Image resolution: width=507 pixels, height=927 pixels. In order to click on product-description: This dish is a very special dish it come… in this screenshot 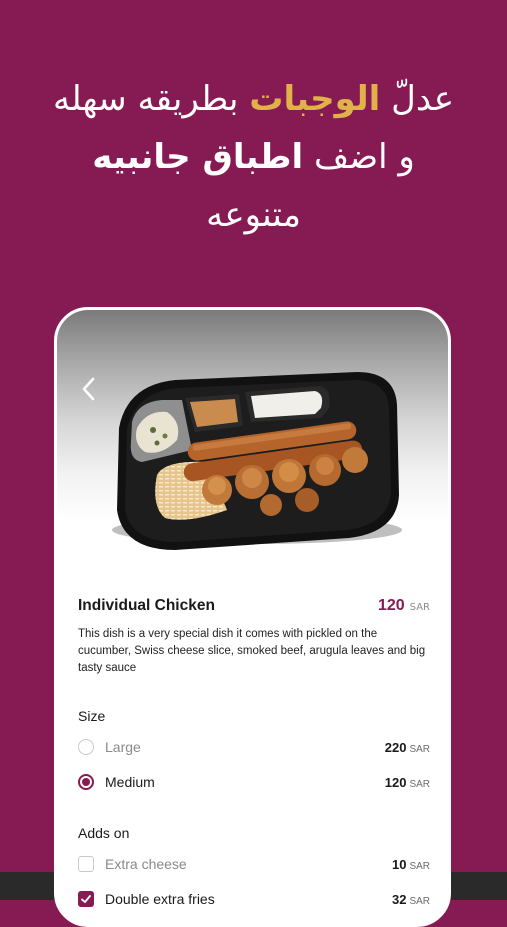, I will do `click(252, 651)`.